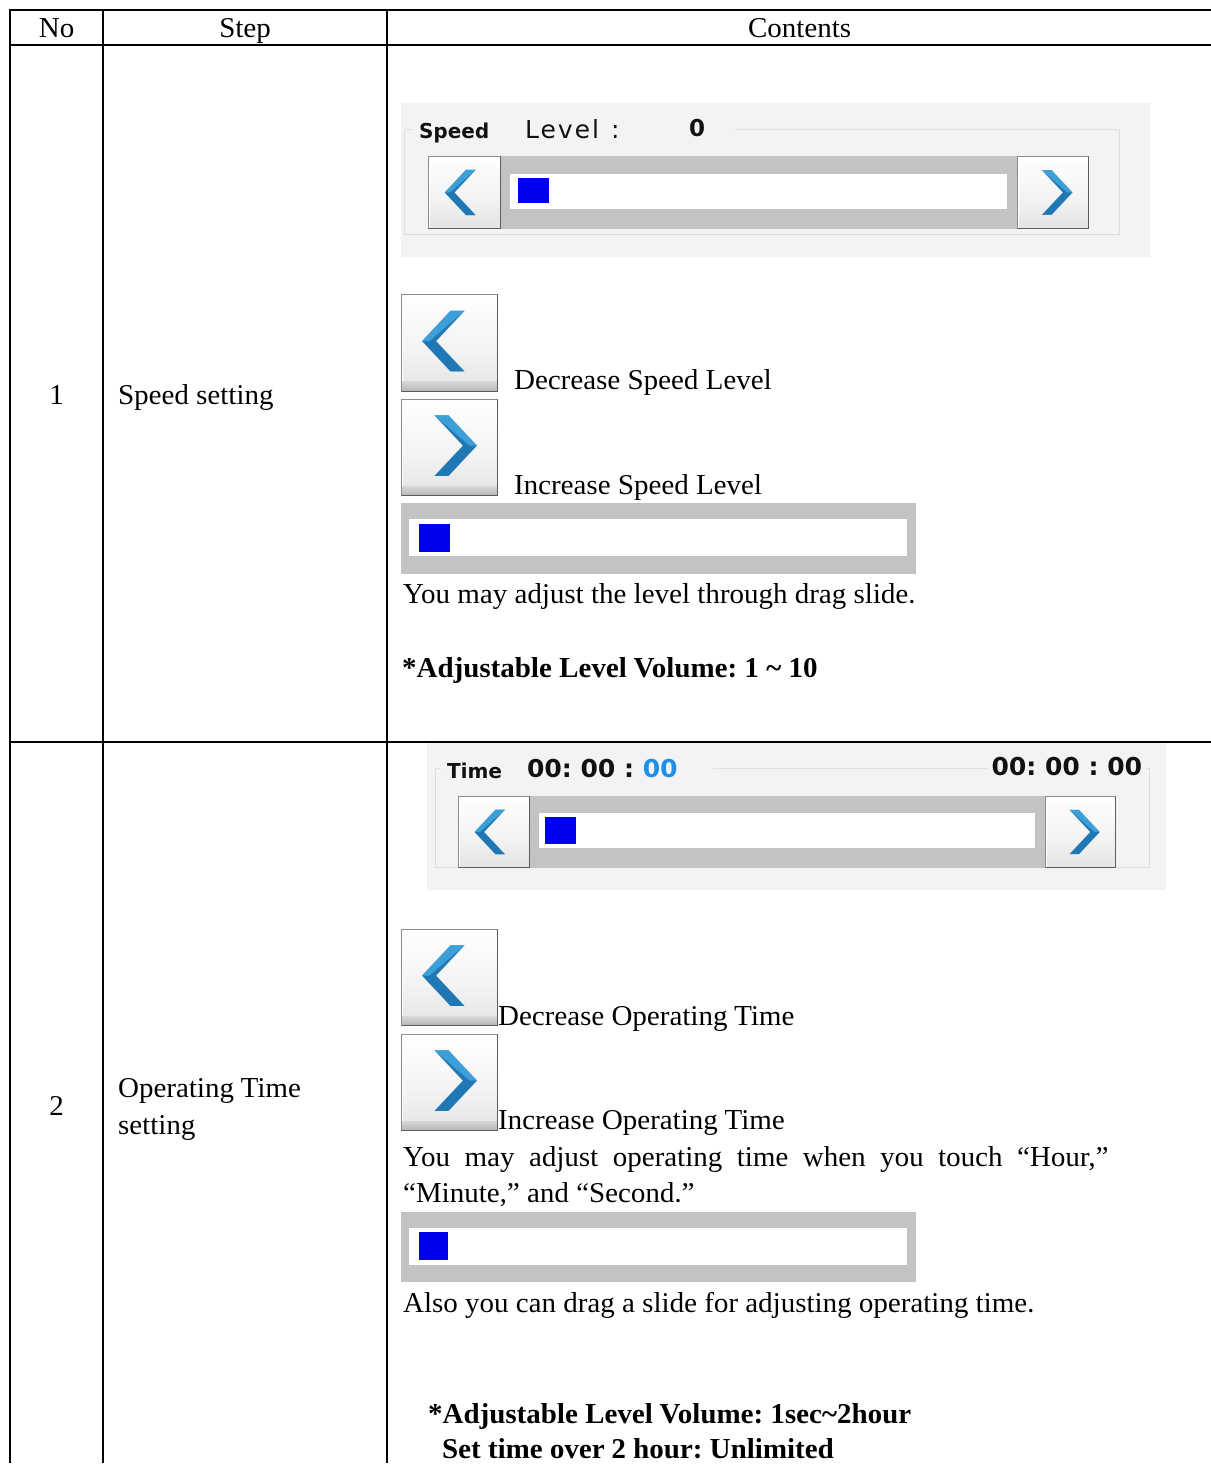 This screenshot has width=1211, height=1466. I want to click on time-elapsed: 00: 00 : 00, so click(602, 768).